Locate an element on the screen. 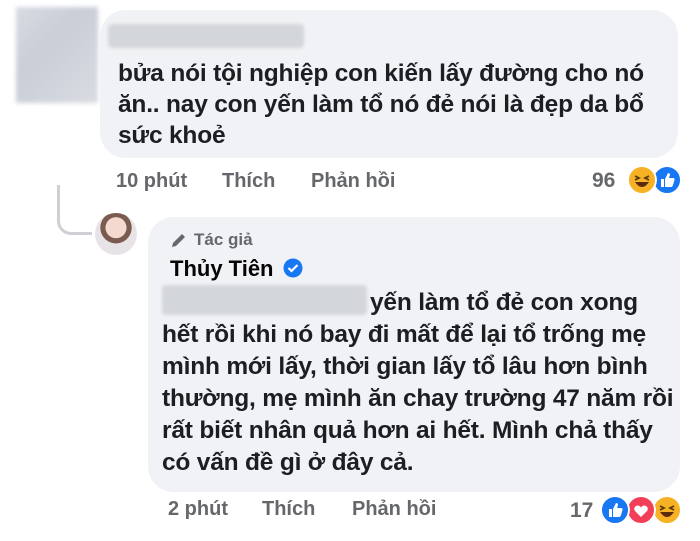 The width and height of the screenshot is (700, 541). like-icon is located at coordinates (615, 510).